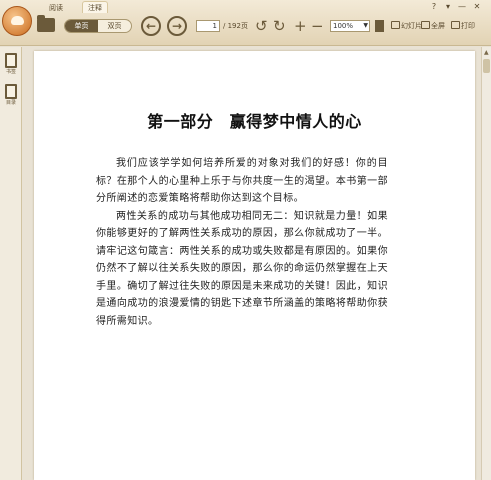 This screenshot has width=491, height=480. Describe the element at coordinates (448, 6) in the screenshot. I see `dropdown-icon: ▾` at that location.